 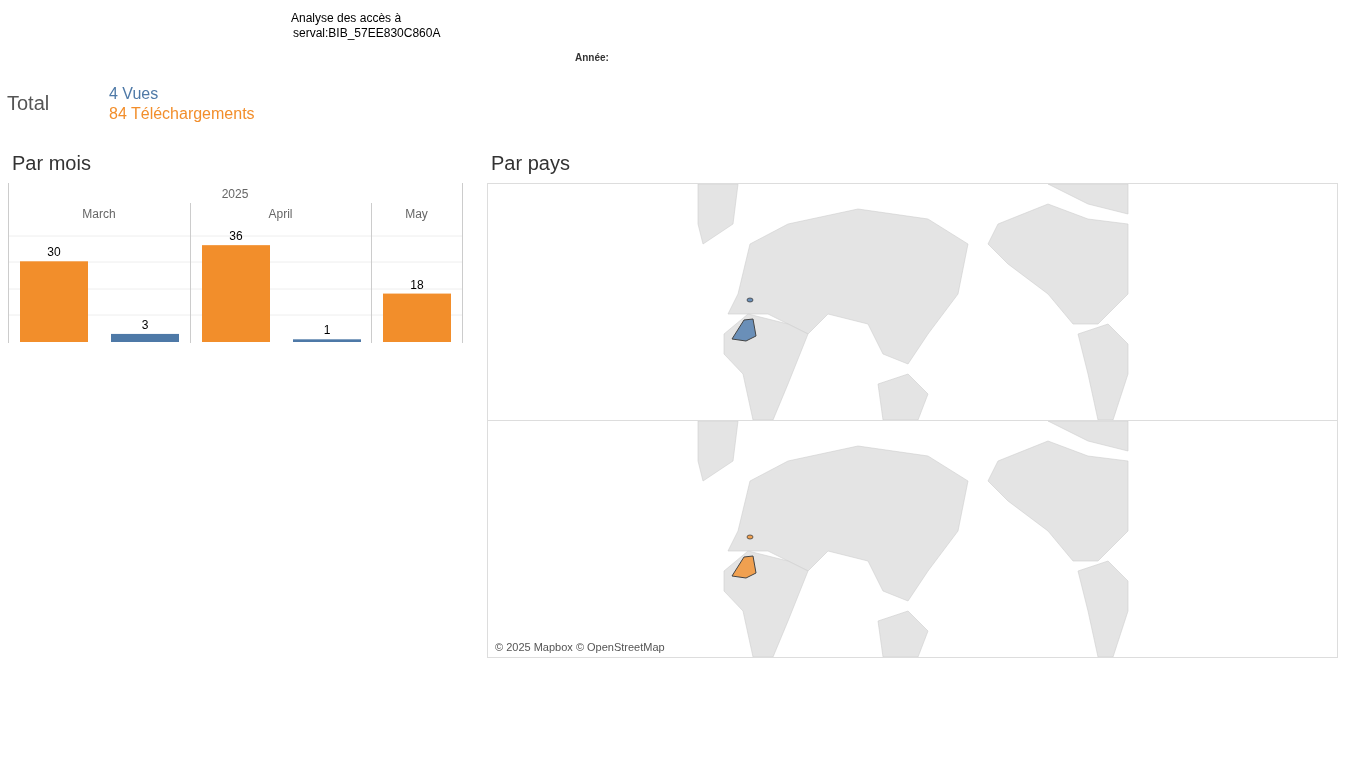 What do you see at coordinates (29, 103) in the screenshot?
I see `total-label: Total` at bounding box center [29, 103].